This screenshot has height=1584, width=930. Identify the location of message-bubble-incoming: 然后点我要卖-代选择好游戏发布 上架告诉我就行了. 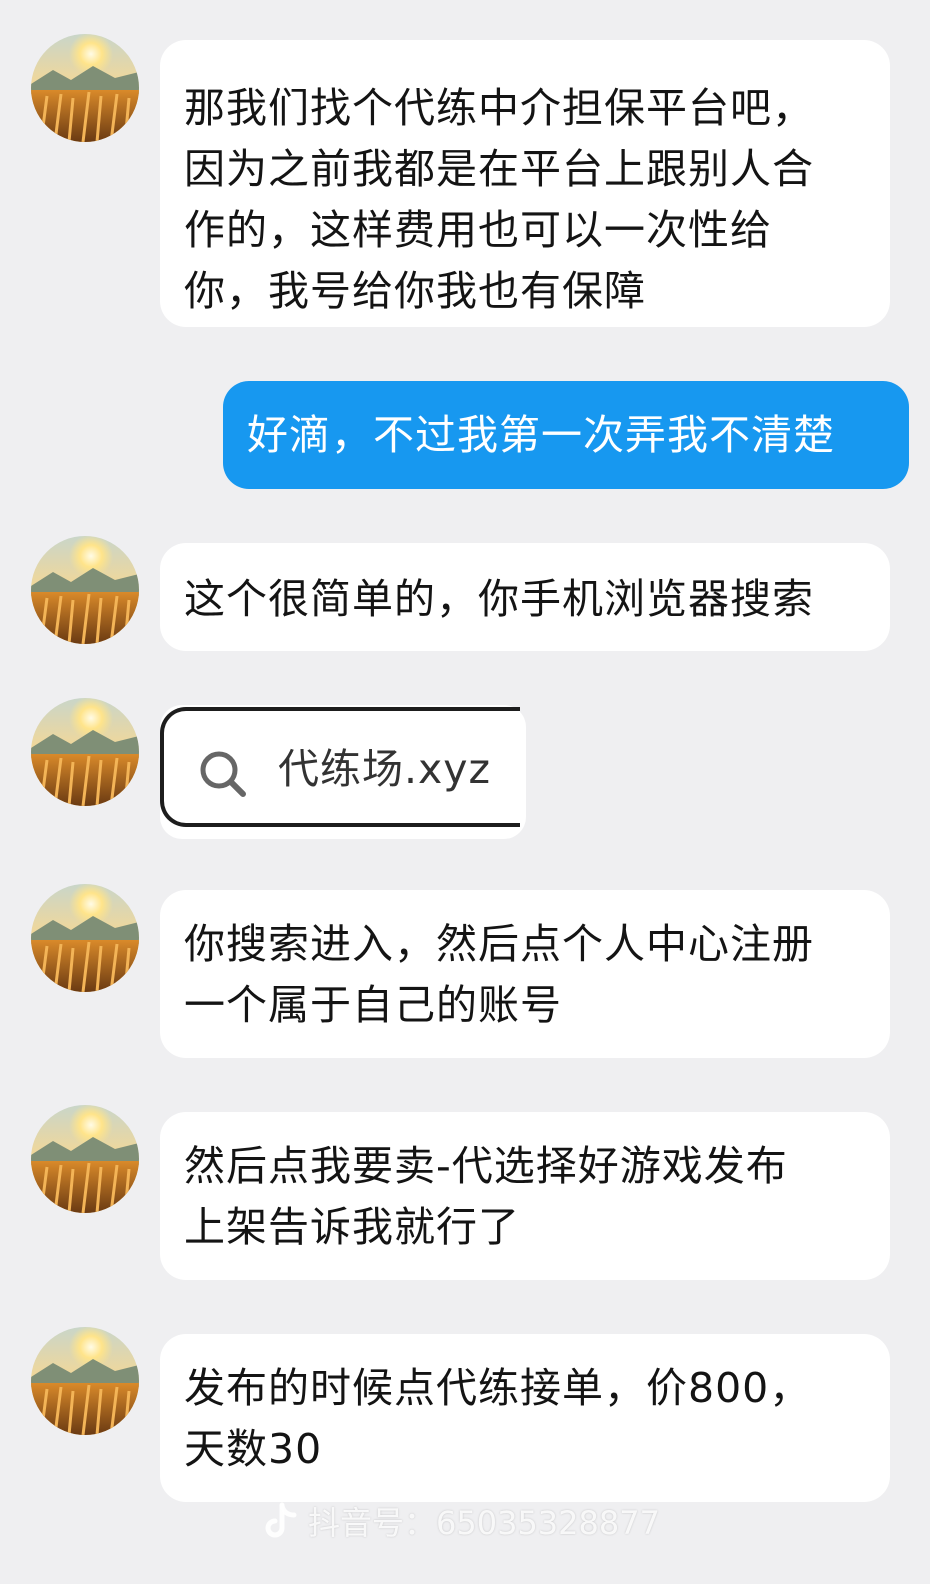
(525, 1196).